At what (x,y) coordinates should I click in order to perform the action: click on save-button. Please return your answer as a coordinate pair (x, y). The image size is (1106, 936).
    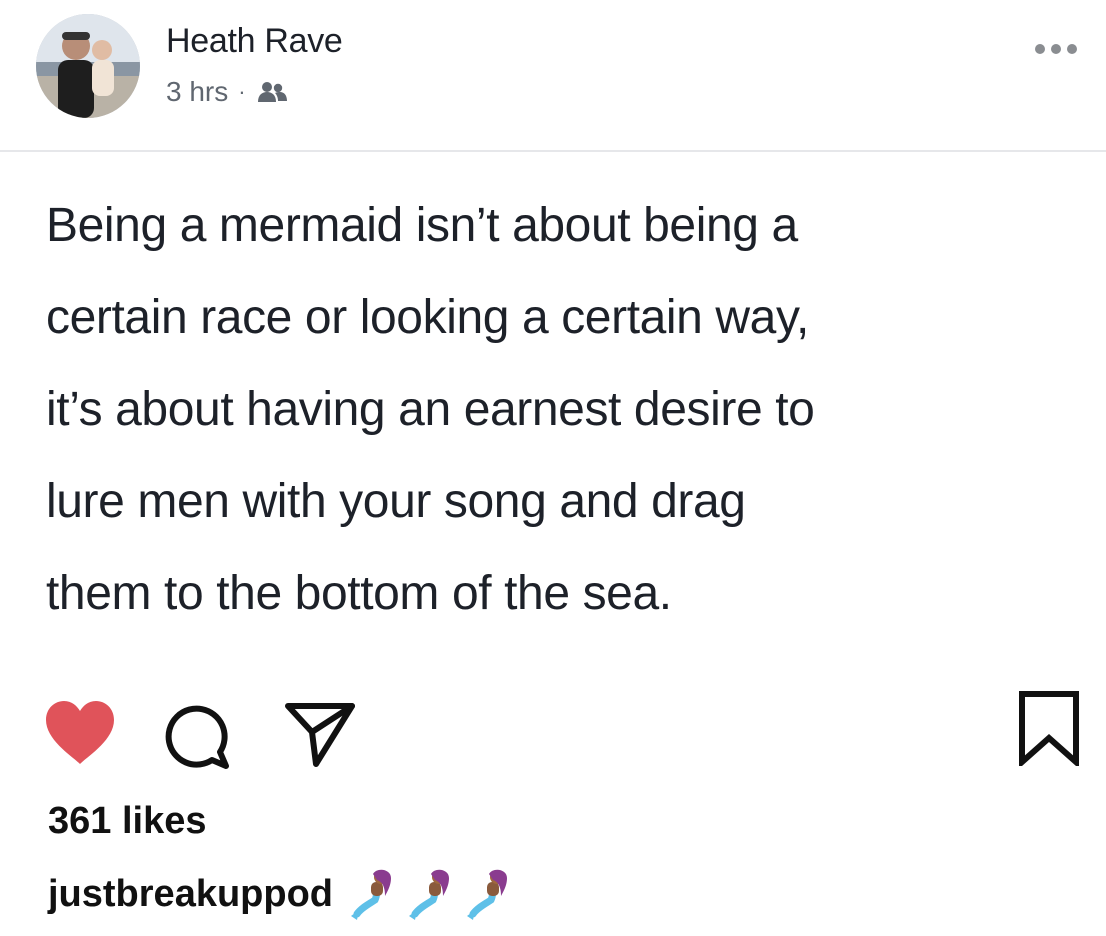
    Looking at the image, I should click on (1049, 730).